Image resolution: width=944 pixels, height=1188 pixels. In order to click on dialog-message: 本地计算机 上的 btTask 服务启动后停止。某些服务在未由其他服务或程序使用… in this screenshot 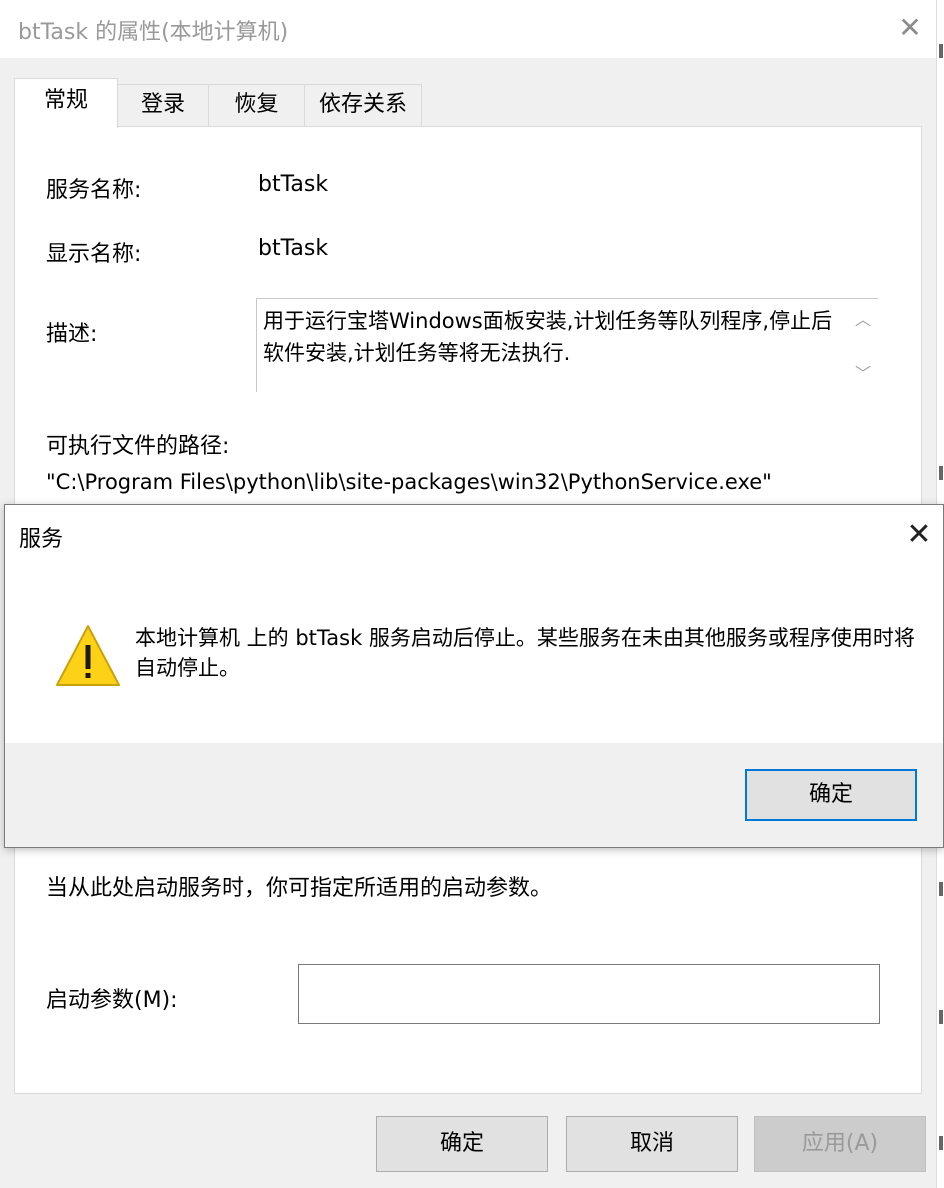, I will do `click(525, 653)`.